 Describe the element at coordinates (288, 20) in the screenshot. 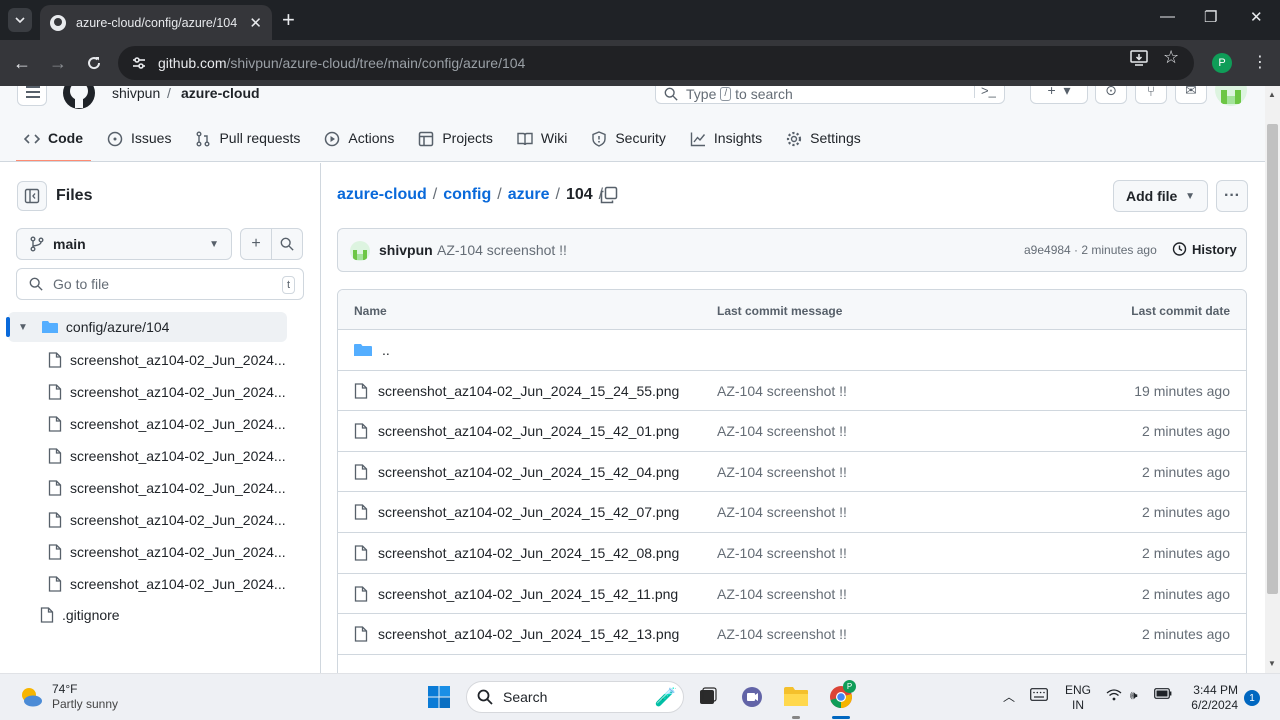

I see `new-tab-button: +` at that location.